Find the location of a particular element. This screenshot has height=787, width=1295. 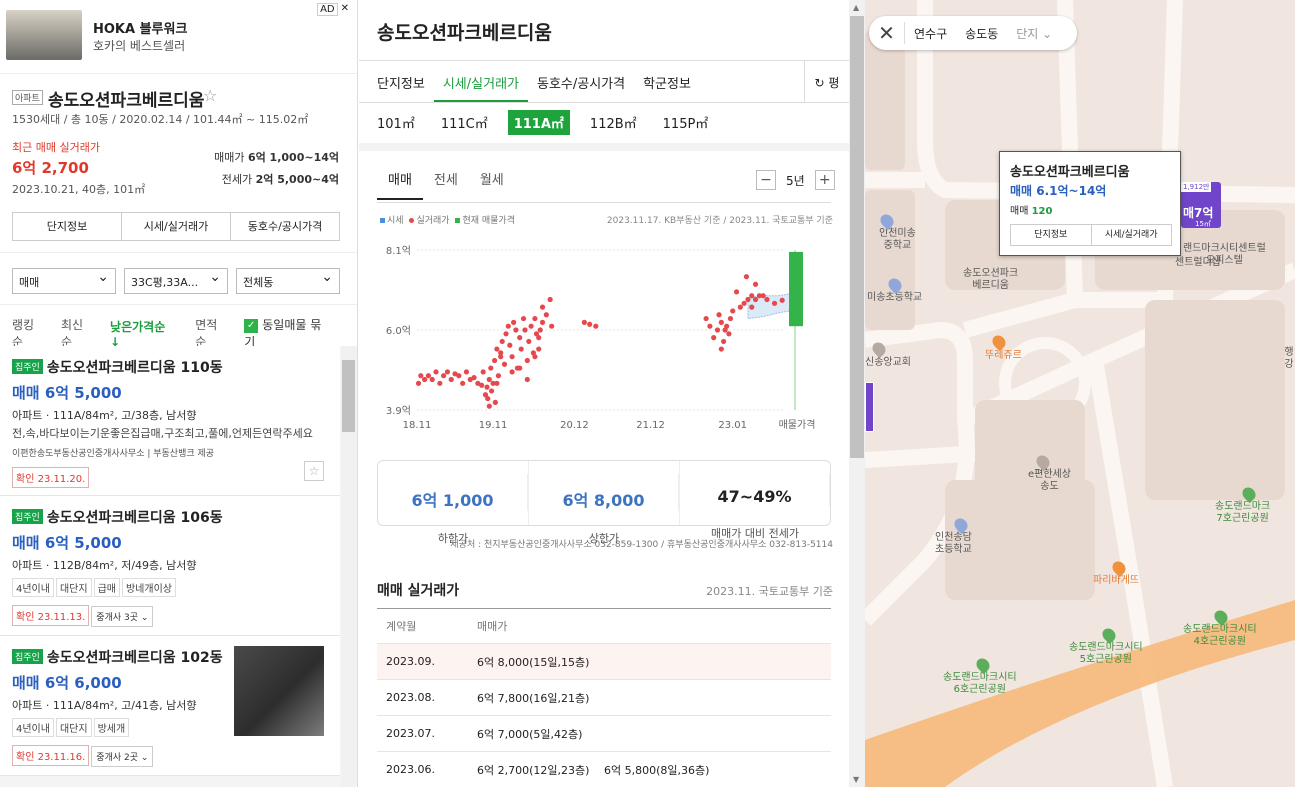

sort-low-price: 낮은가격순 ↓ is located at coordinates (144, 333).